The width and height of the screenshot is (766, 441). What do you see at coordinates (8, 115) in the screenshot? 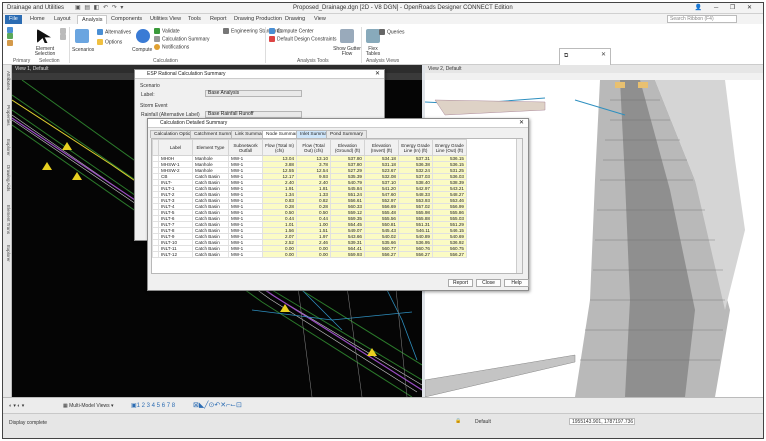
I see `rail-tab-properties: Properties` at bounding box center [8, 115].